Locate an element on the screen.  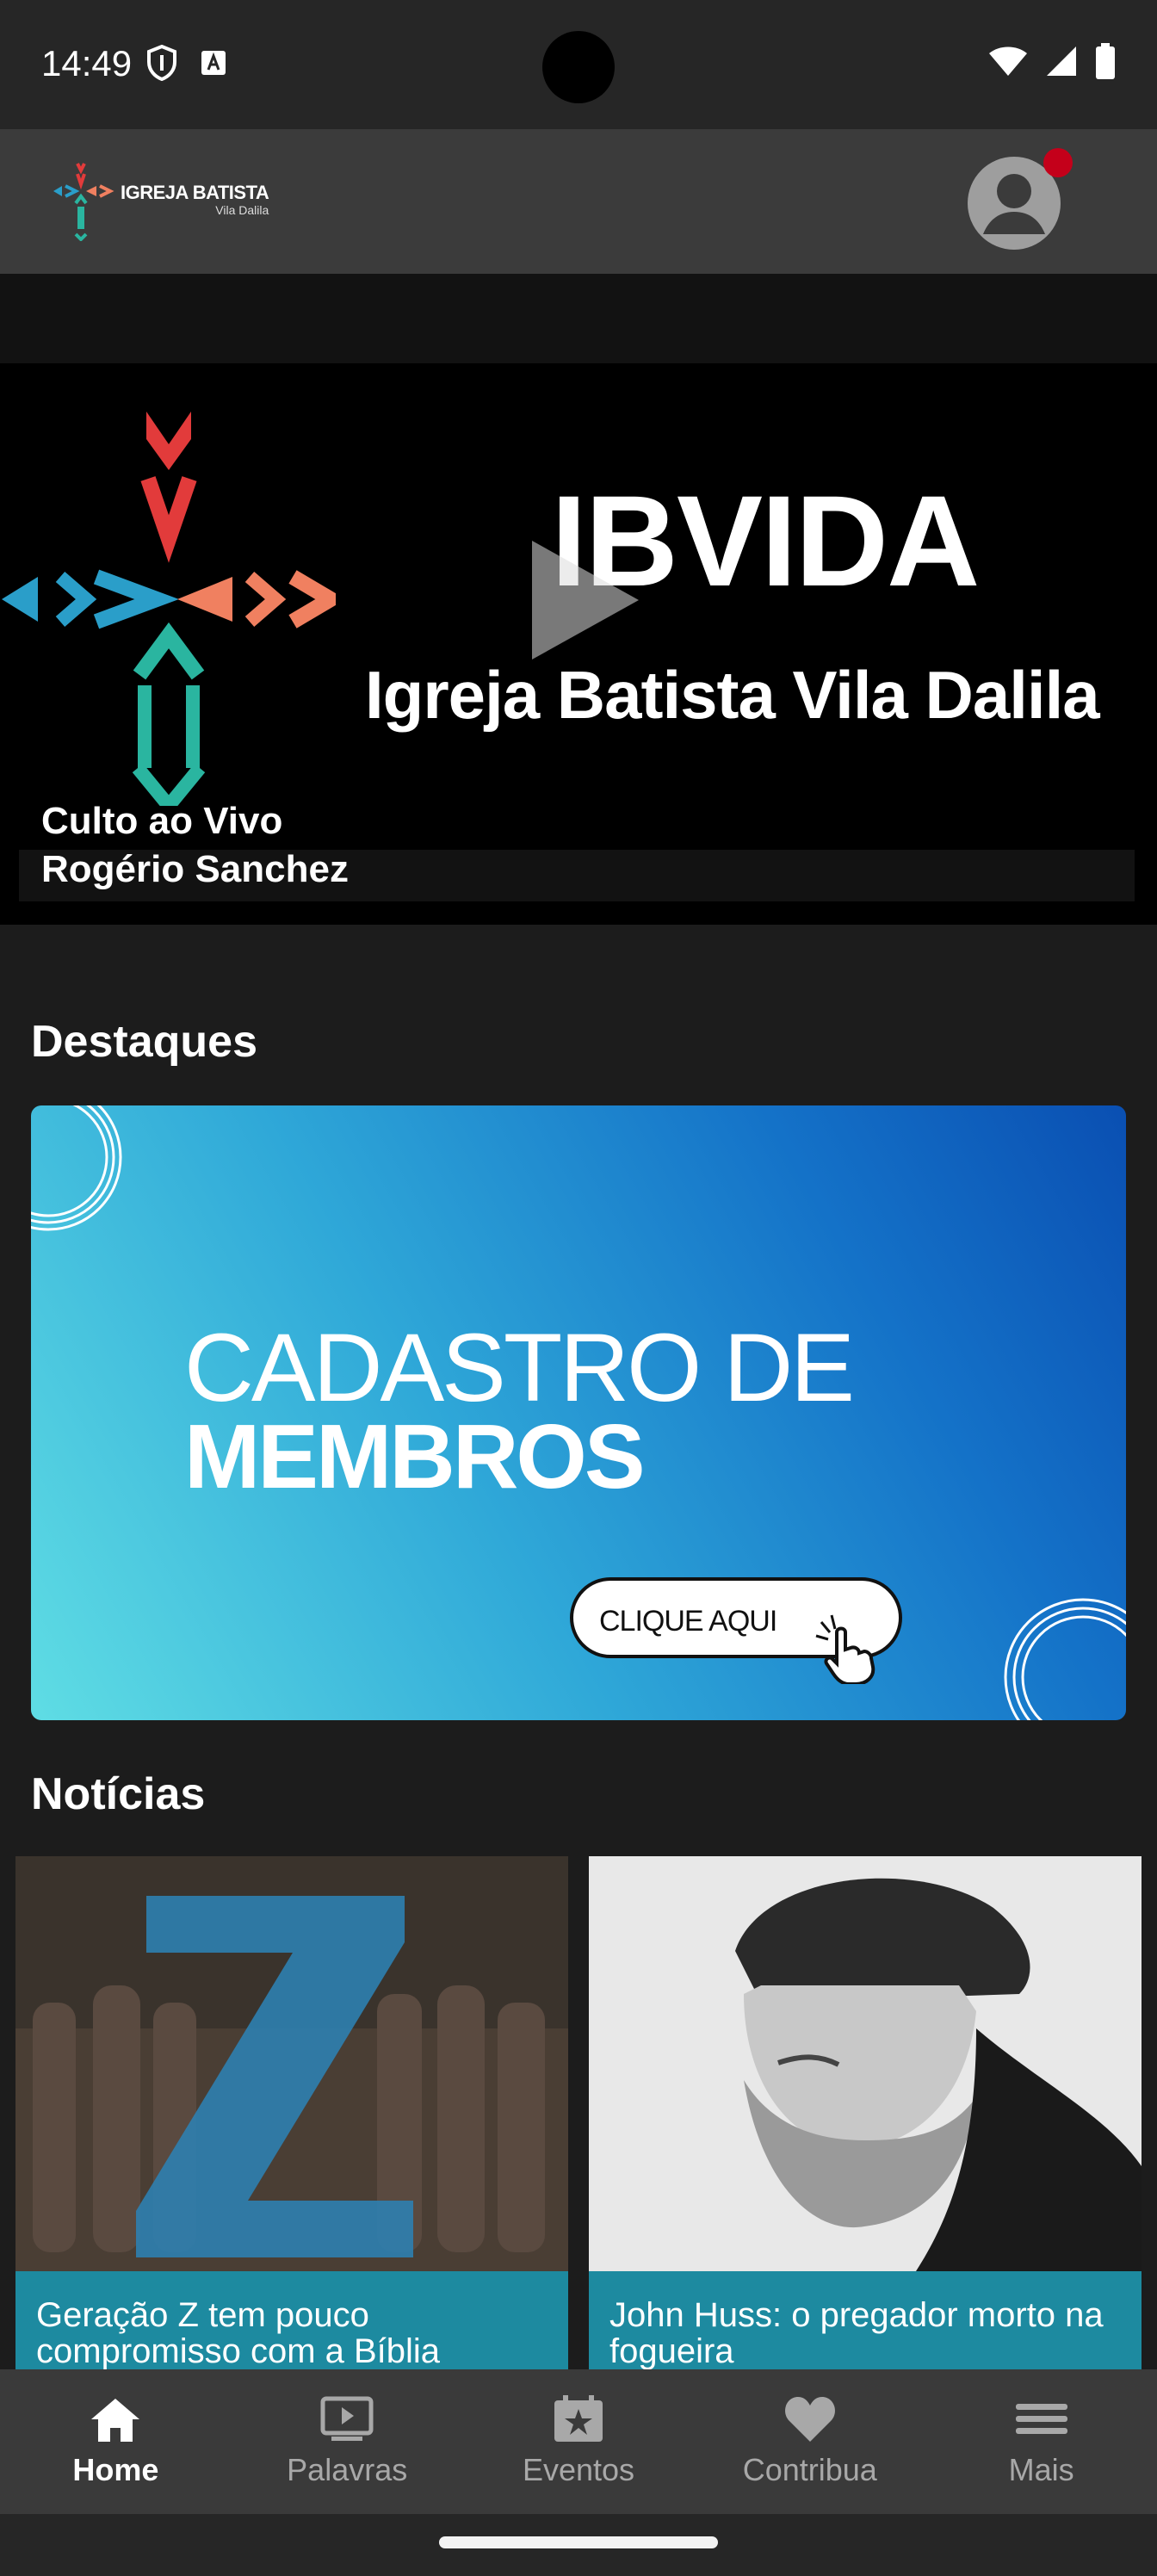
shield-icon is located at coordinates (162, 63).